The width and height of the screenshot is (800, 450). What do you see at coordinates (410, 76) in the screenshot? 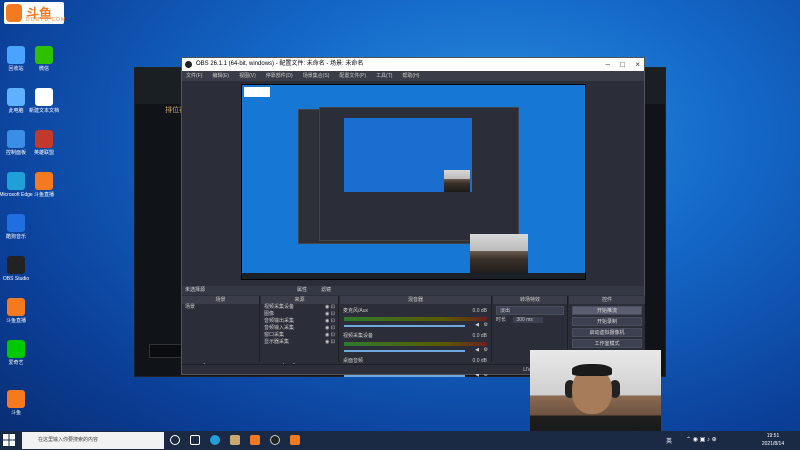
I see `obs-menu-item: 帮助(H)` at bounding box center [410, 76].